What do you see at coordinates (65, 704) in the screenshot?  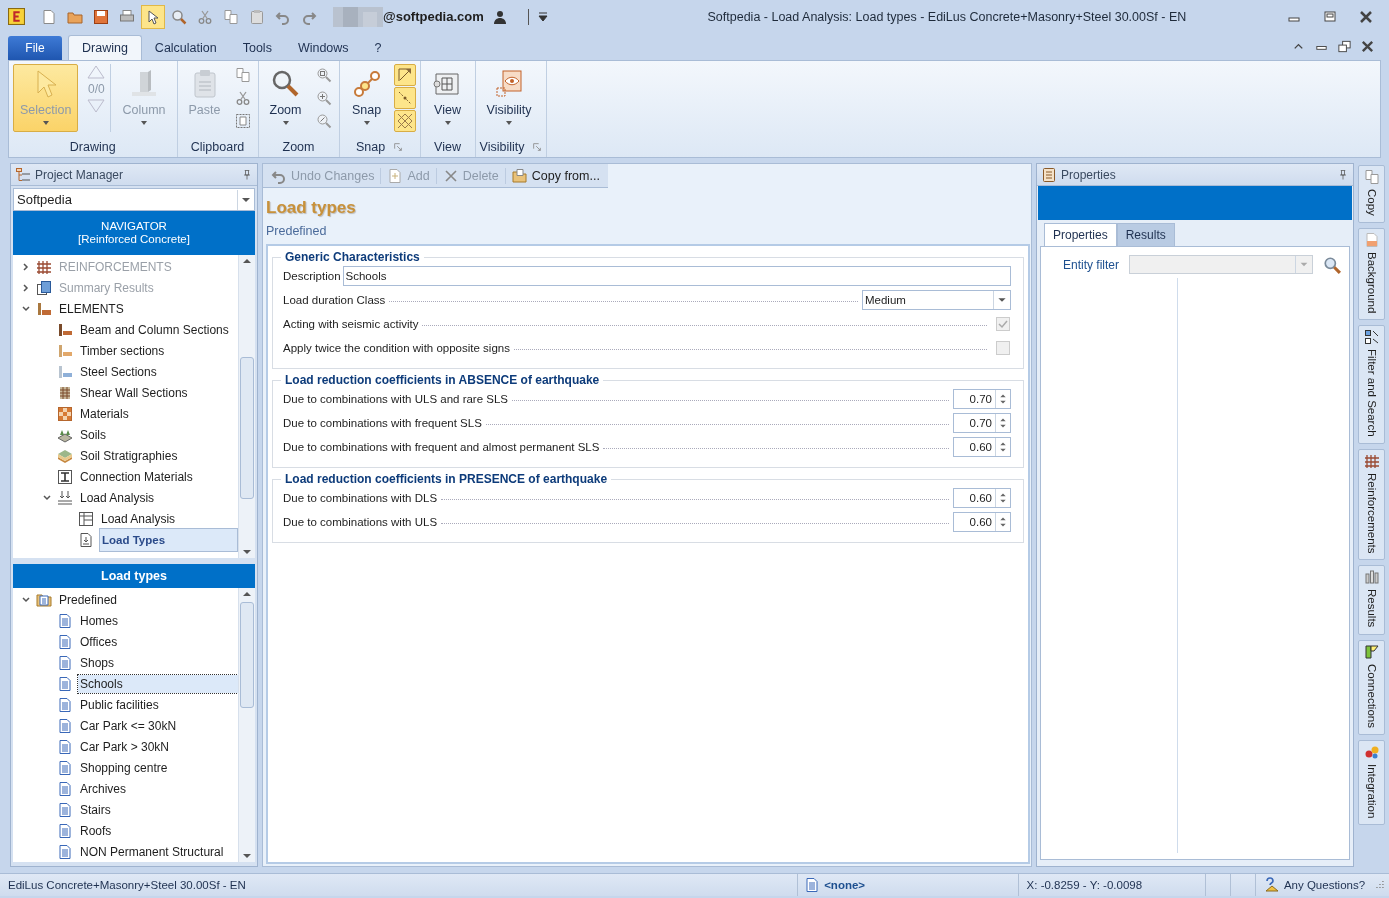 I see `document-icon` at bounding box center [65, 704].